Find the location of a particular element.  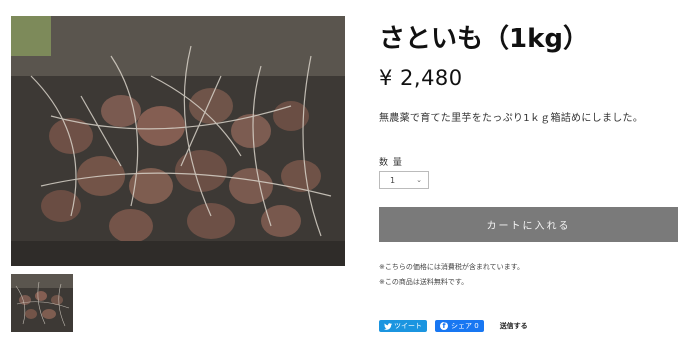

tweet-button: ツイート is located at coordinates (403, 326).